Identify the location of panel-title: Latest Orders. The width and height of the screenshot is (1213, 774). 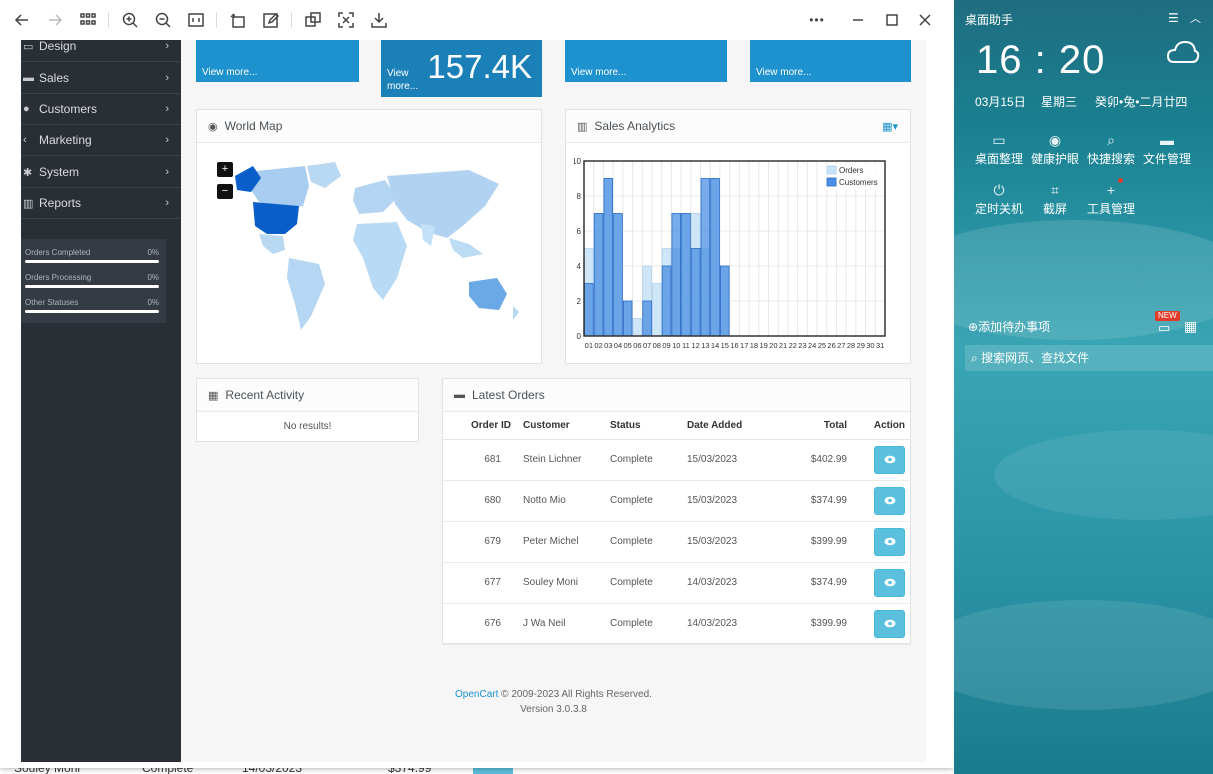
(508, 395).